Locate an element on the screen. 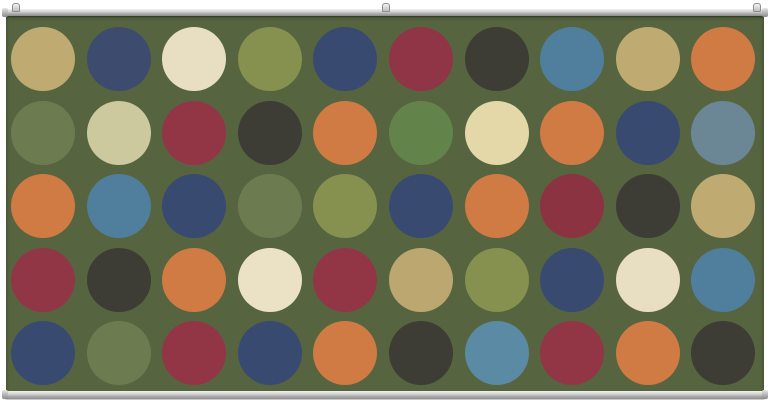  left-hanging-hook is located at coordinates (16, 7).